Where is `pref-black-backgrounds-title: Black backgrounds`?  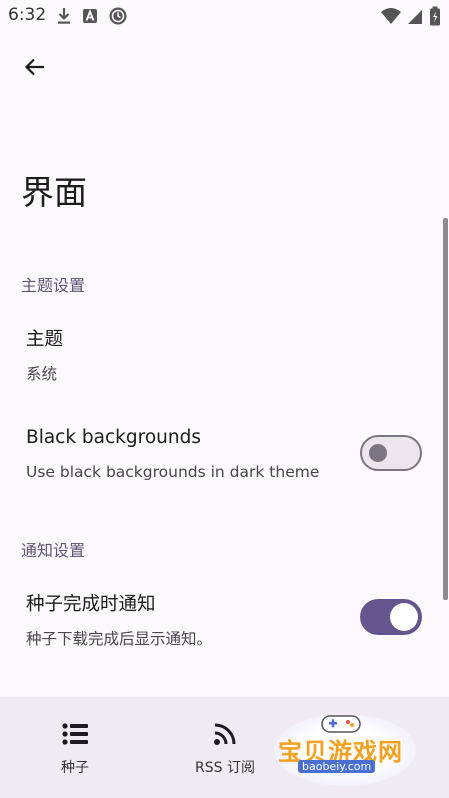
pref-black-backgrounds-title: Black backgrounds is located at coordinates (113, 437).